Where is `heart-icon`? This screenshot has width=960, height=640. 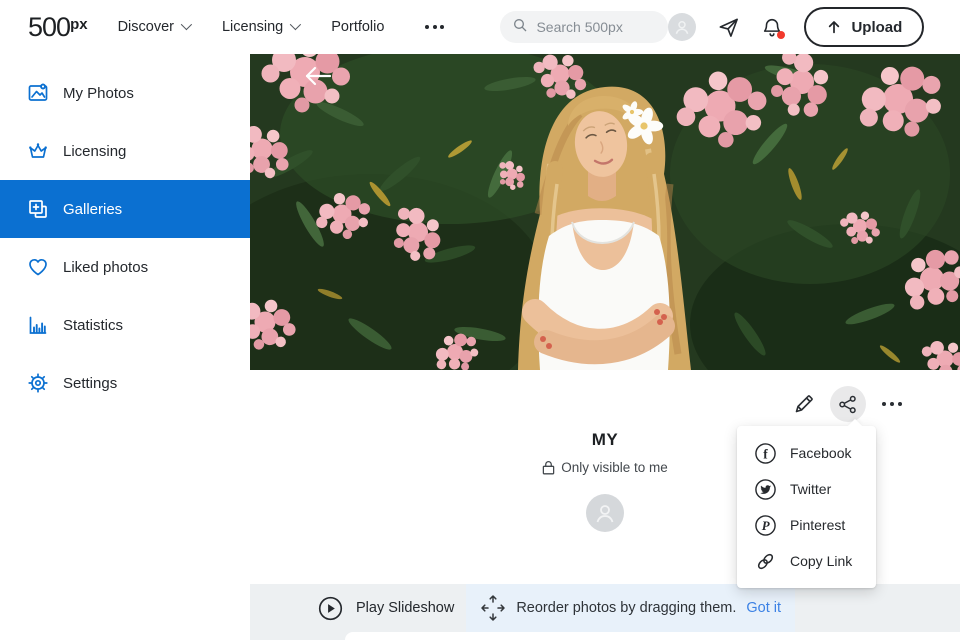 heart-icon is located at coordinates (38, 267).